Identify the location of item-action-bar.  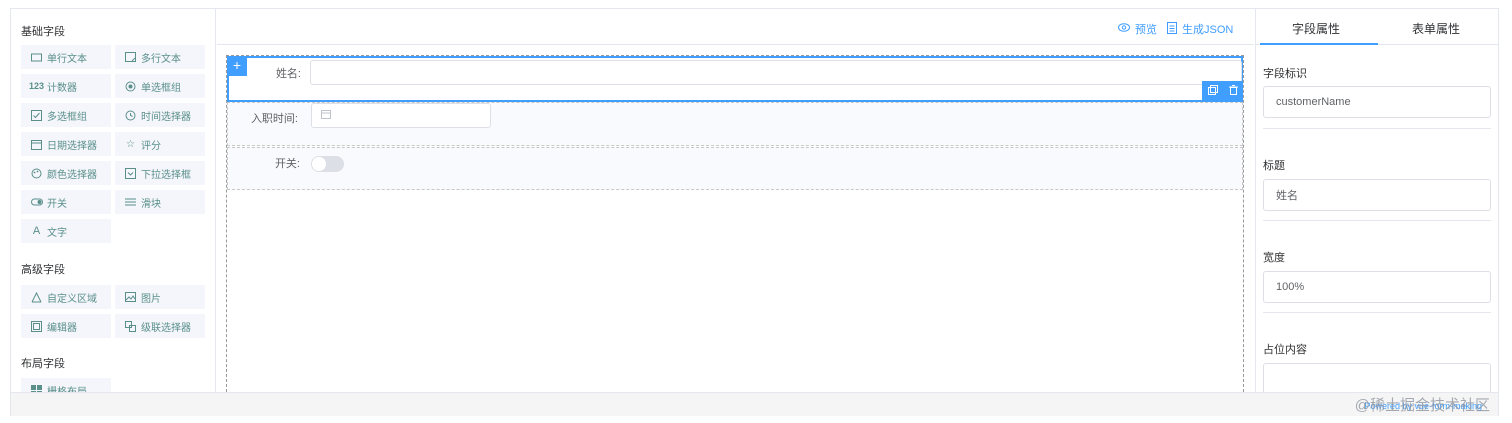
(1222, 91).